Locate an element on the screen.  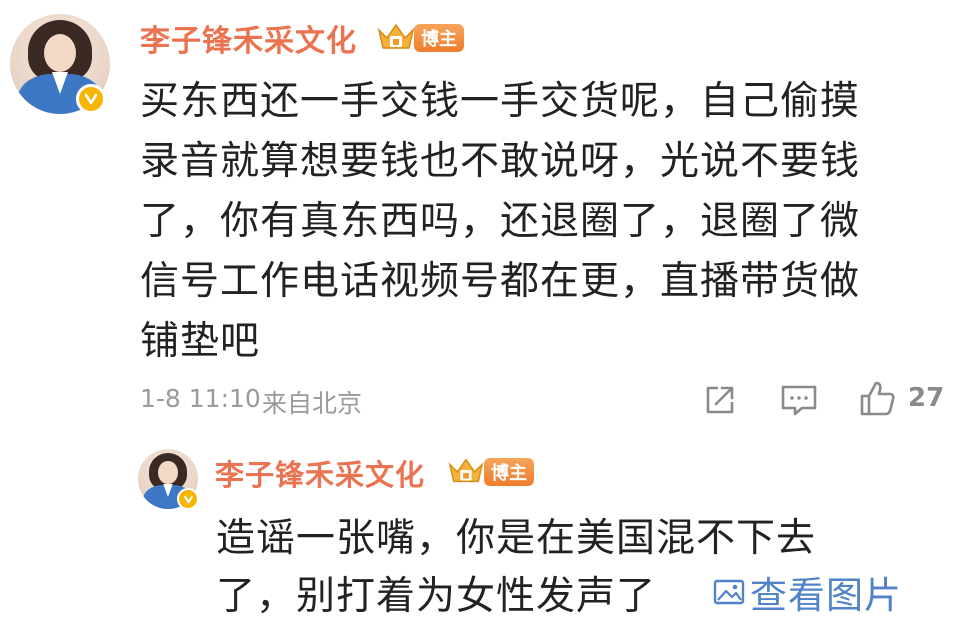
share-icon is located at coordinates (720, 400).